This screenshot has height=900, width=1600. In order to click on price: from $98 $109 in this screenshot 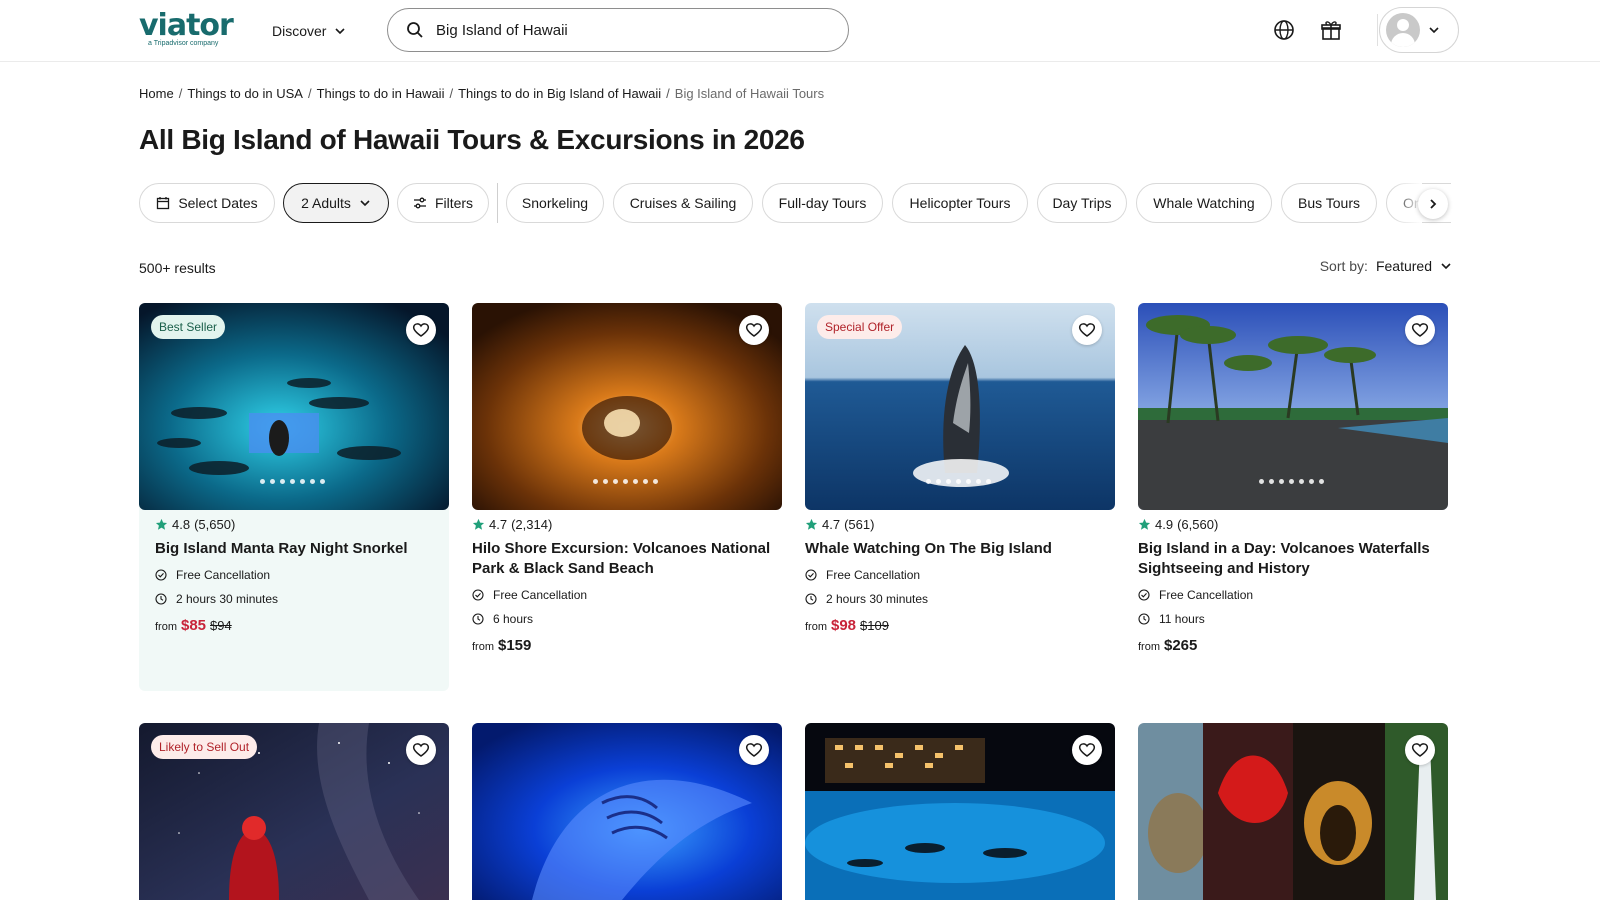, I will do `click(847, 625)`.